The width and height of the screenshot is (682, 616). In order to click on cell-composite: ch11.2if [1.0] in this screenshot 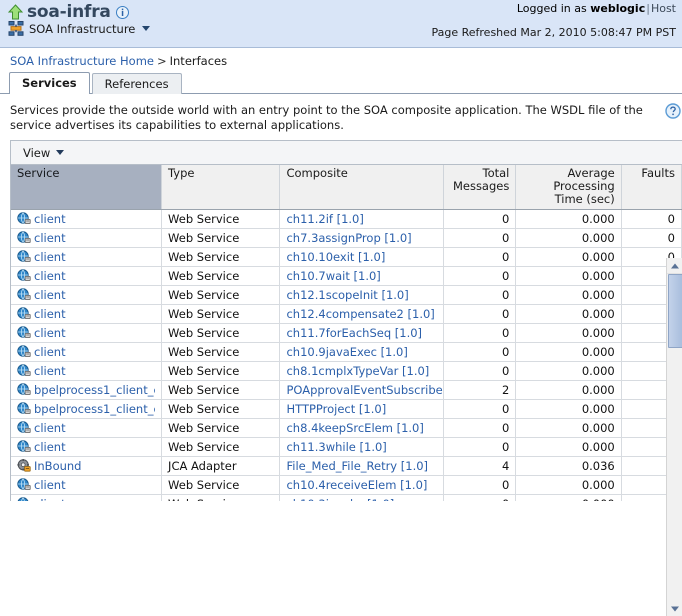, I will do `click(362, 219)`.